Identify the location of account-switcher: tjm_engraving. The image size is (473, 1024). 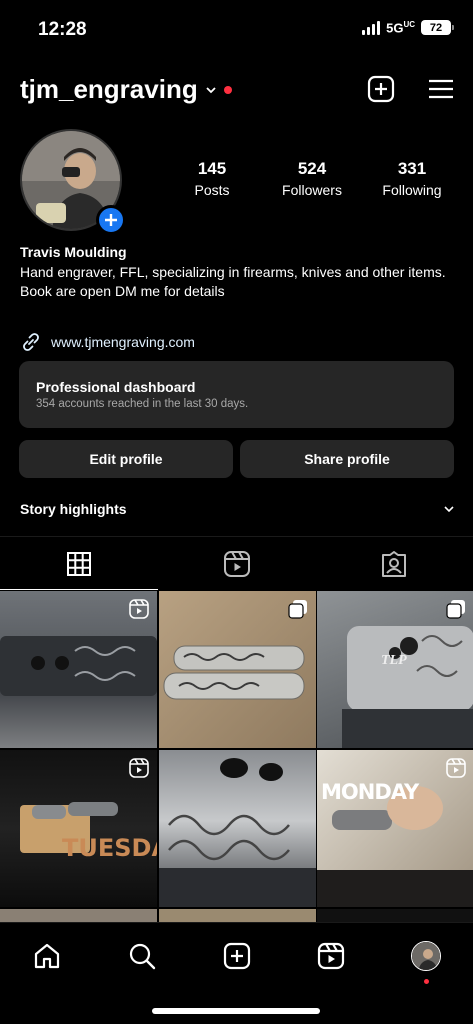
(126, 89).